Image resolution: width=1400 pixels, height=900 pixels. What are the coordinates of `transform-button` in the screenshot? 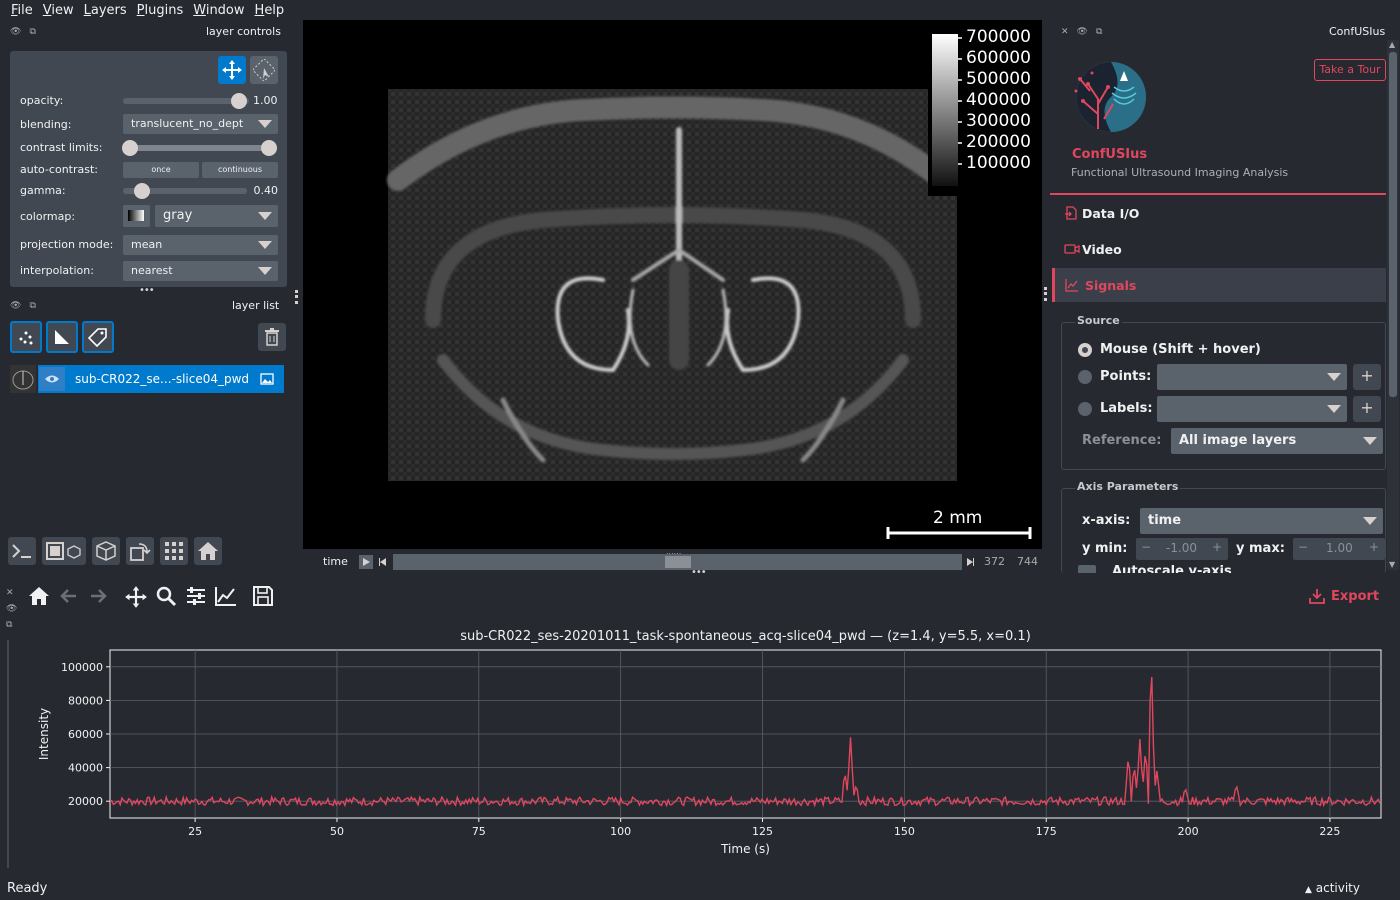 It's located at (264, 70).